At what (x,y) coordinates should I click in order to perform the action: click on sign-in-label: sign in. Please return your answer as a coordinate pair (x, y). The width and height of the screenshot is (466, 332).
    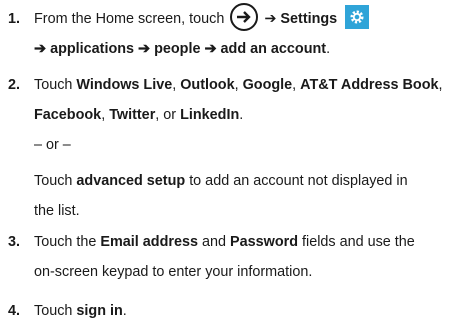
    Looking at the image, I should click on (99, 311).